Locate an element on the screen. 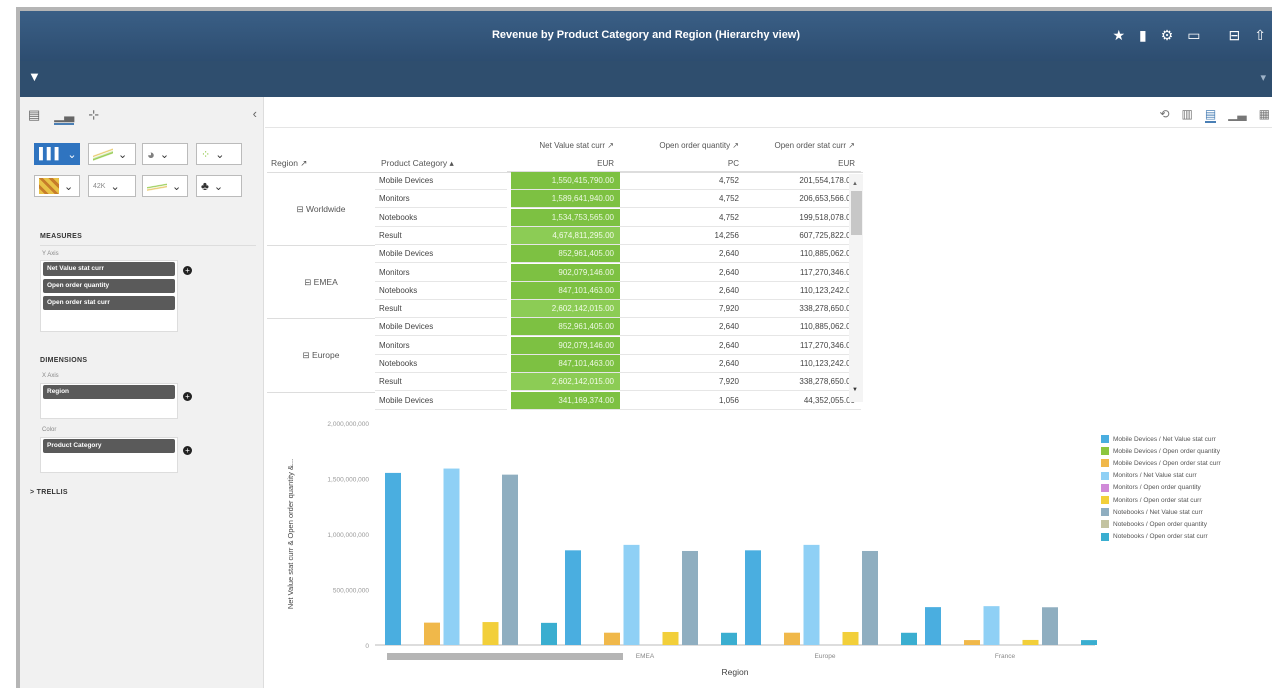 Image resolution: width=1272 pixels, height=688 pixels. legend-item: Mobile Devices / Open order quantity is located at coordinates (1186, 451).